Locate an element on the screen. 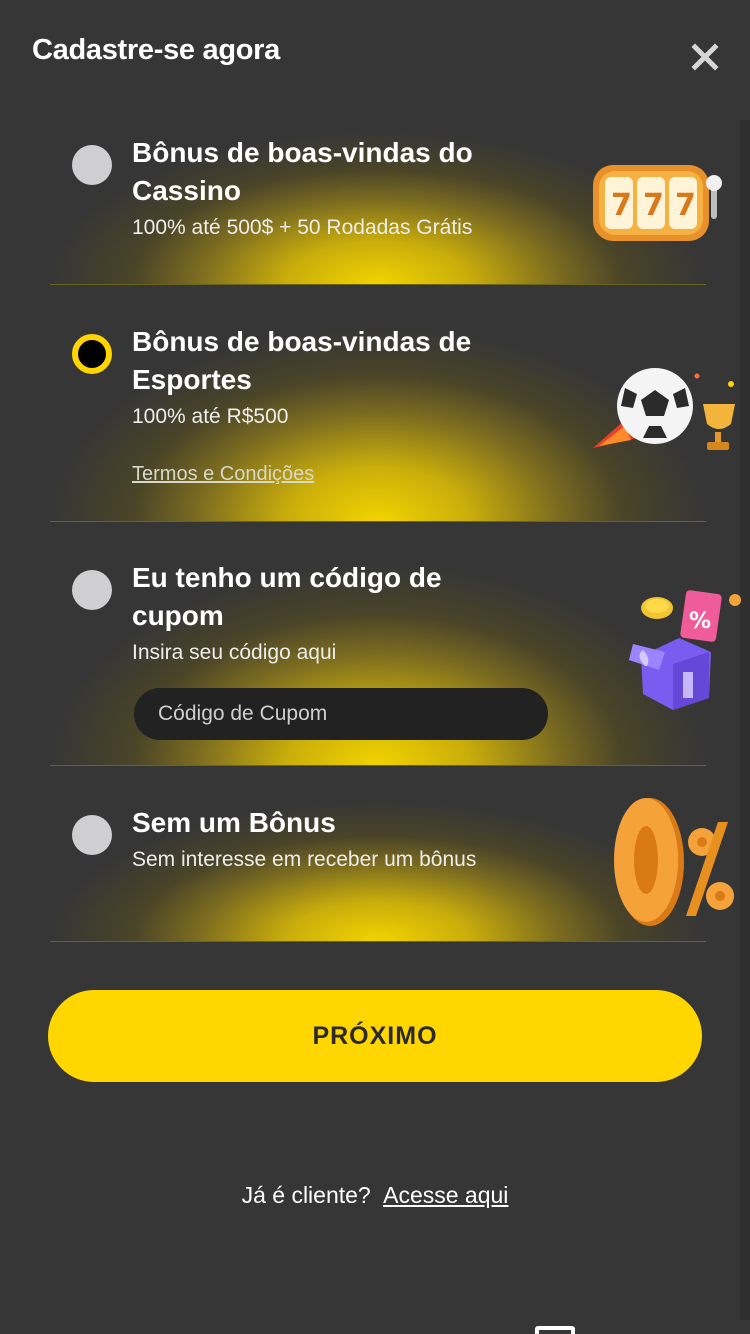  soccer-trophy-icon is located at coordinates (664, 409).